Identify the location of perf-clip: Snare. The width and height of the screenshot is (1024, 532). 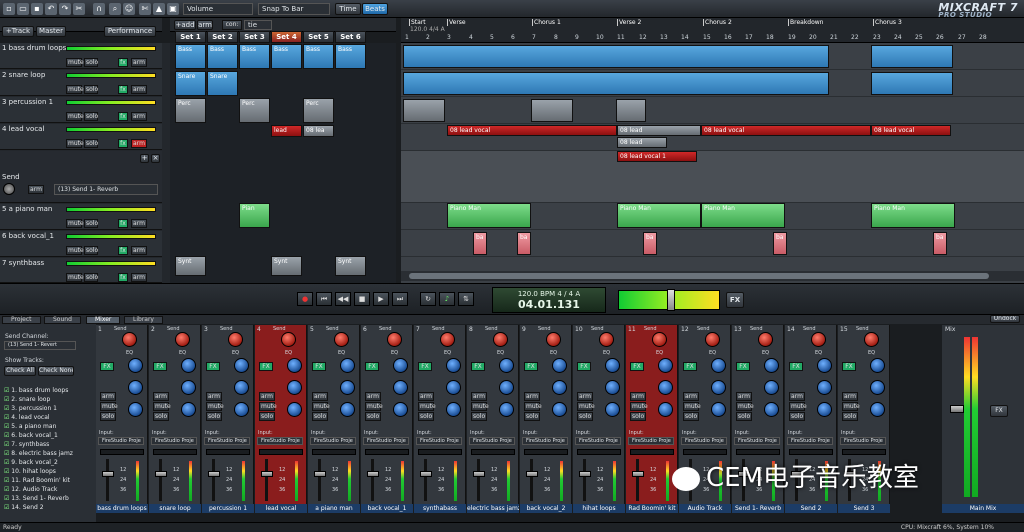
(190, 83).